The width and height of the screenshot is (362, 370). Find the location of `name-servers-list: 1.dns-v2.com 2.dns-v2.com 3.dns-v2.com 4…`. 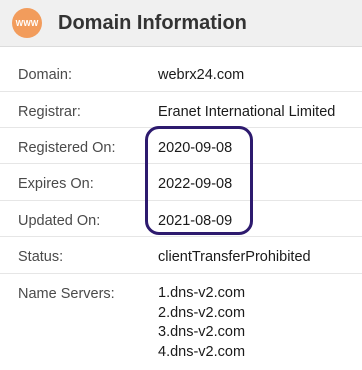

name-servers-list: 1.dns-v2.com 2.dns-v2.com 3.dns-v2.com 4… is located at coordinates (201, 323).